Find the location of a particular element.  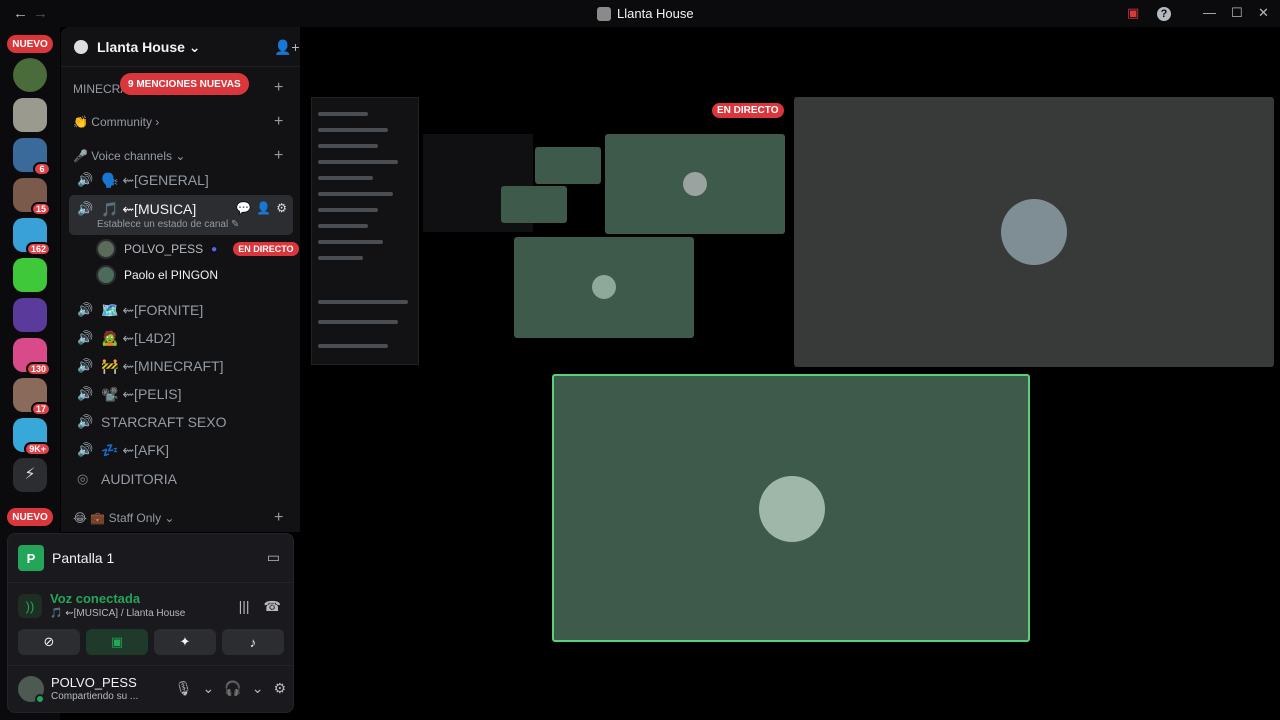

voice-channel-l4d2: 🔊 🧟 ⇜[L4D2] is located at coordinates (181, 338).